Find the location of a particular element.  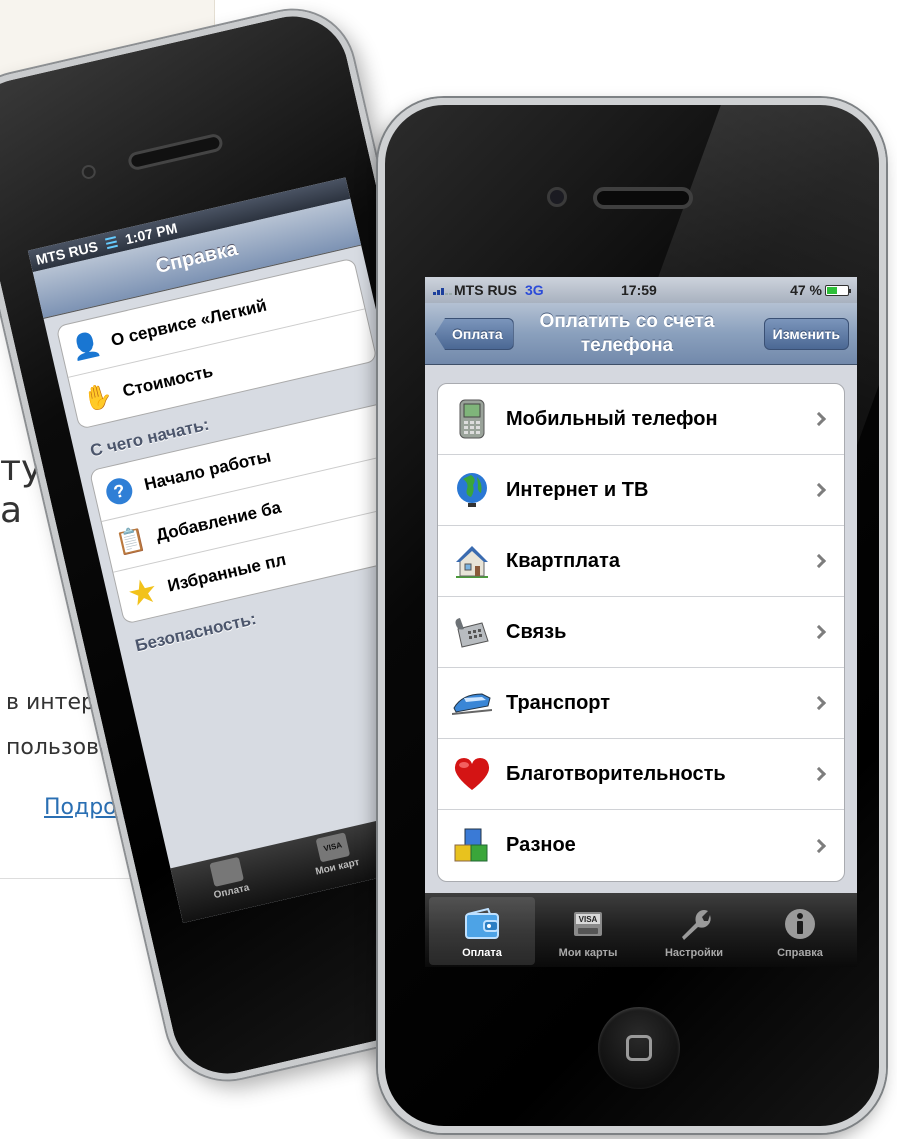

list-item-rent: Квартплата is located at coordinates (641, 561).